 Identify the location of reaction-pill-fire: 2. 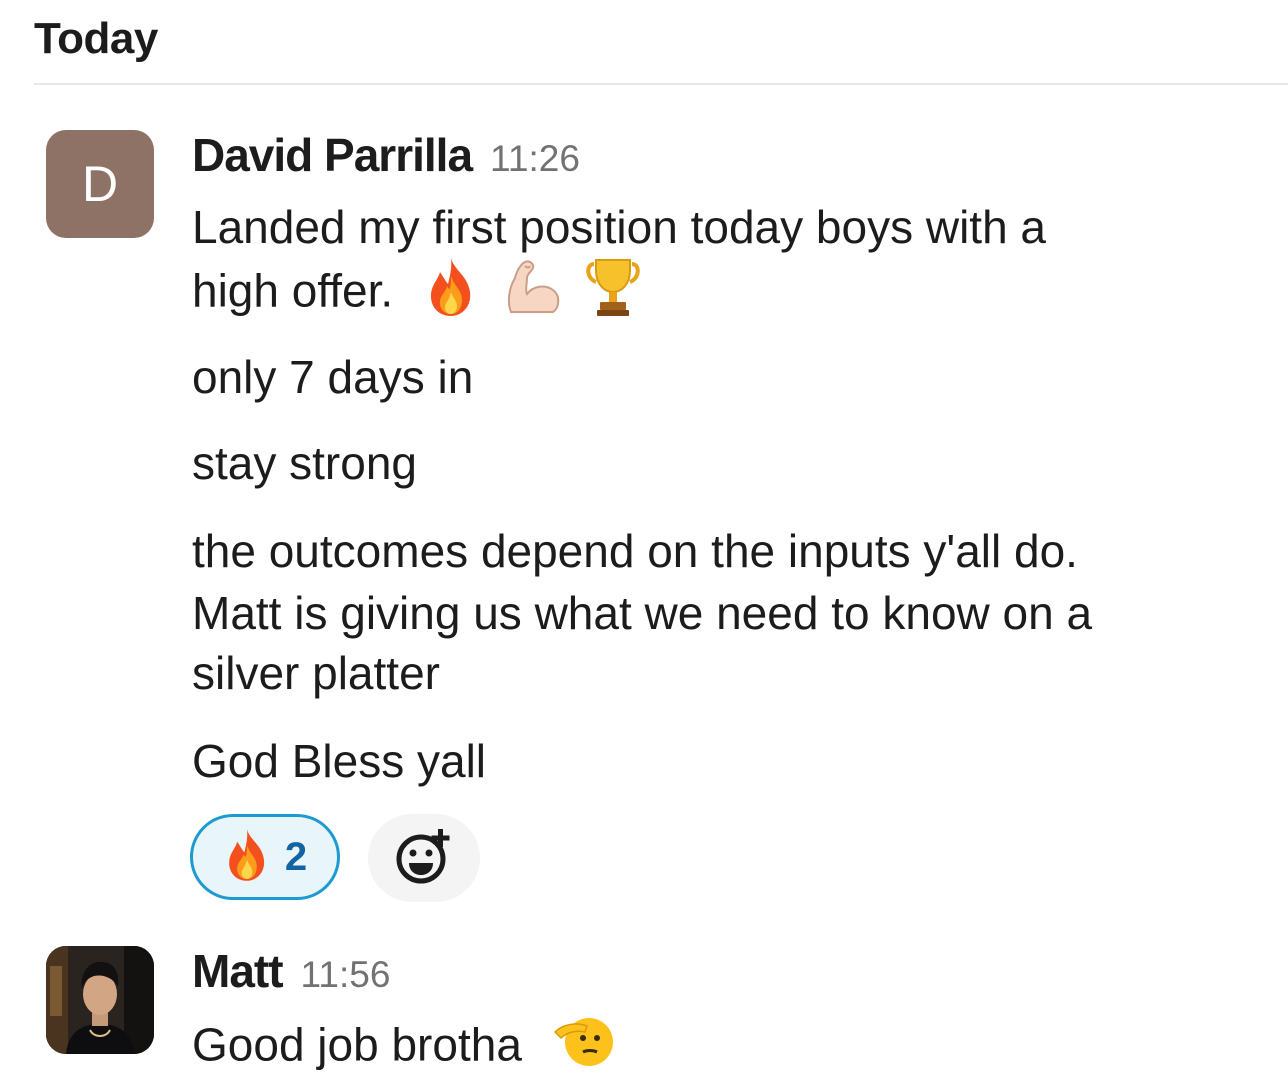
(265, 857).